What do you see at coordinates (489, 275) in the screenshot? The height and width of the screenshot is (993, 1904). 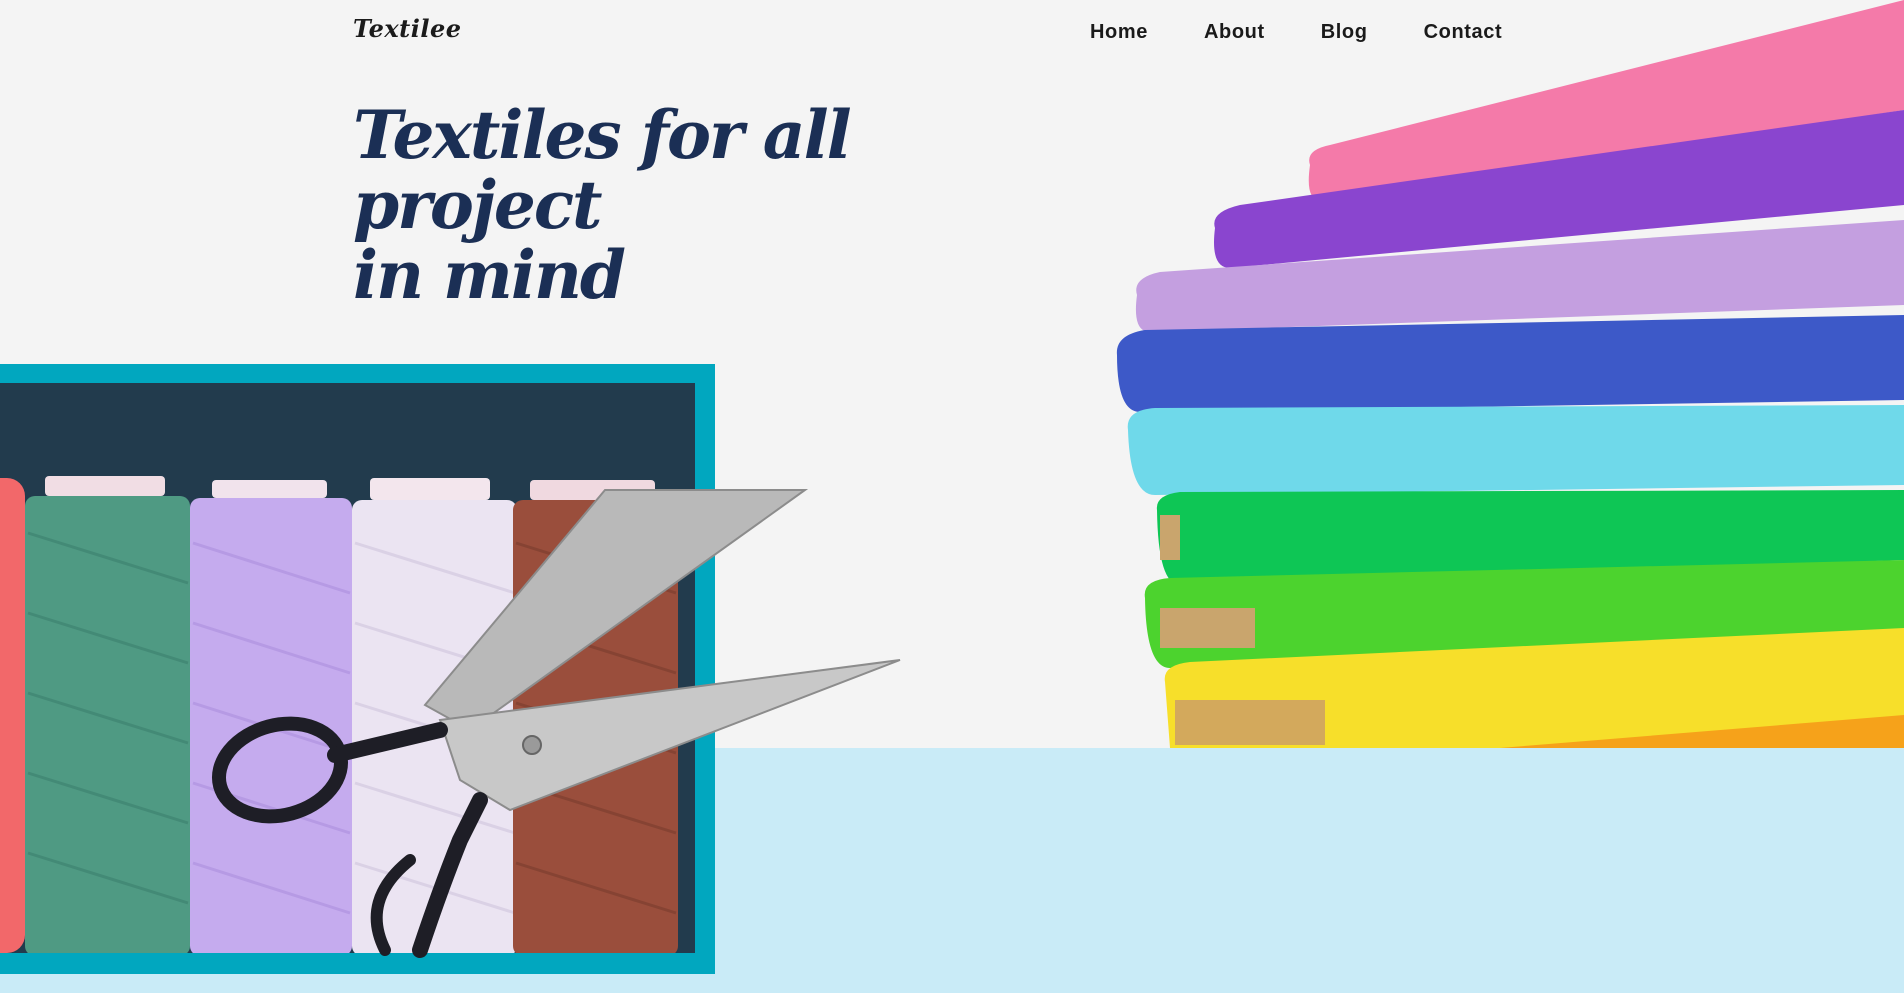 I see `hero-title-line2: in mind` at bounding box center [489, 275].